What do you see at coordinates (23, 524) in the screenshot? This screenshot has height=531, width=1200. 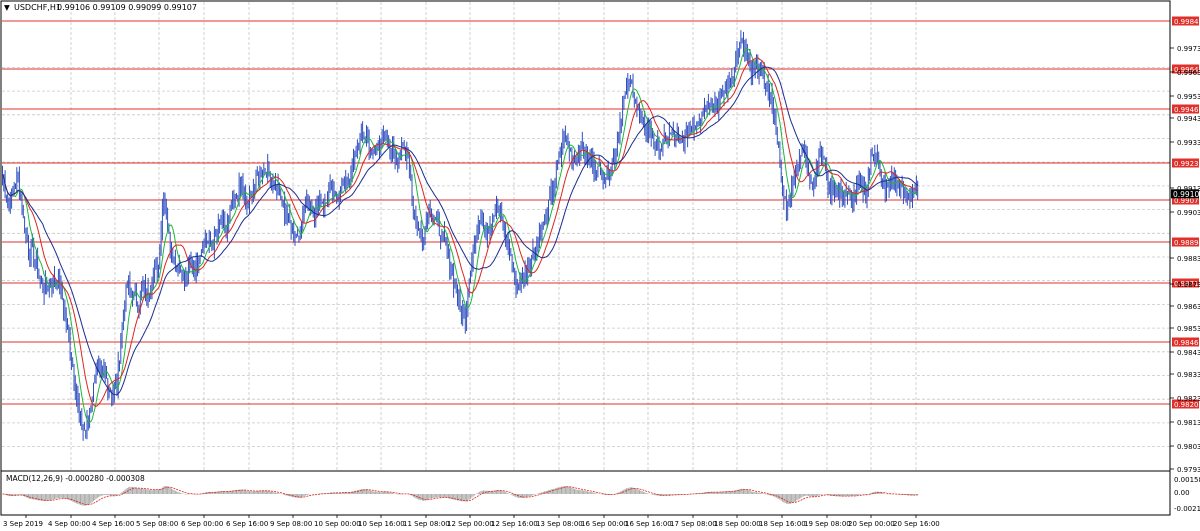 I see `time-tick-label: 3 Sep 2019` at bounding box center [23, 524].